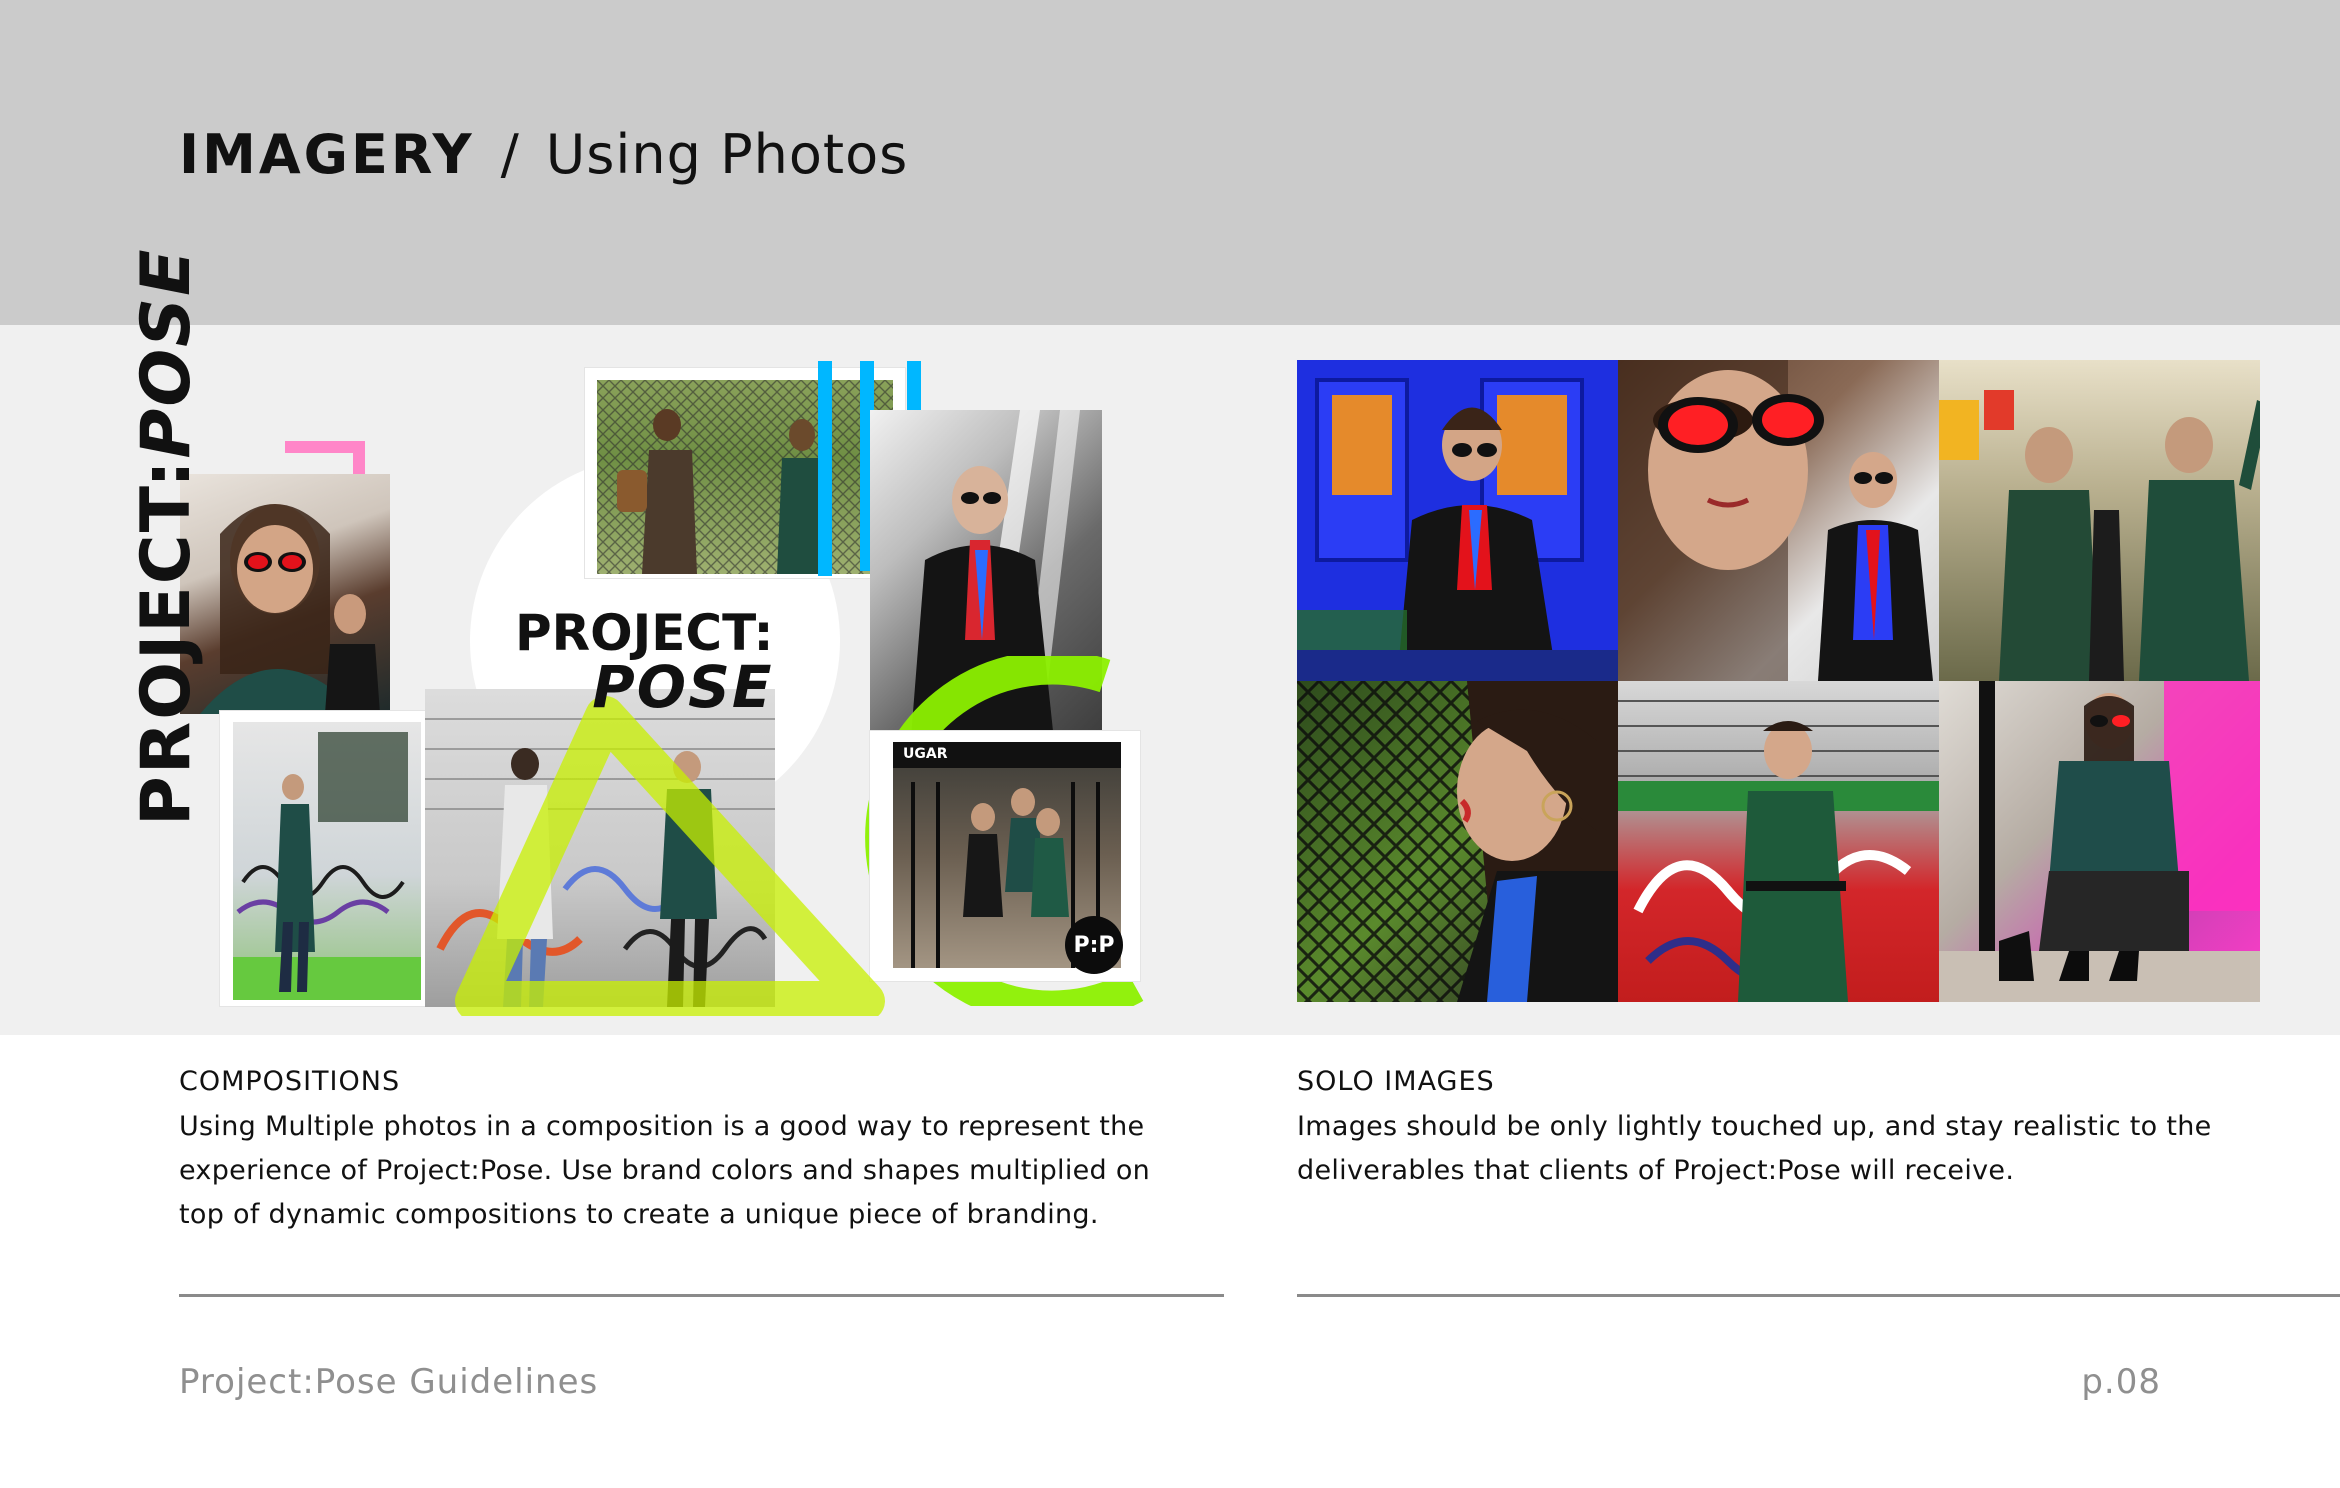 The height and width of the screenshot is (1488, 2340). What do you see at coordinates (2099, 535) in the screenshot?
I see `solo-photo-street-pose-illustration` at bounding box center [2099, 535].